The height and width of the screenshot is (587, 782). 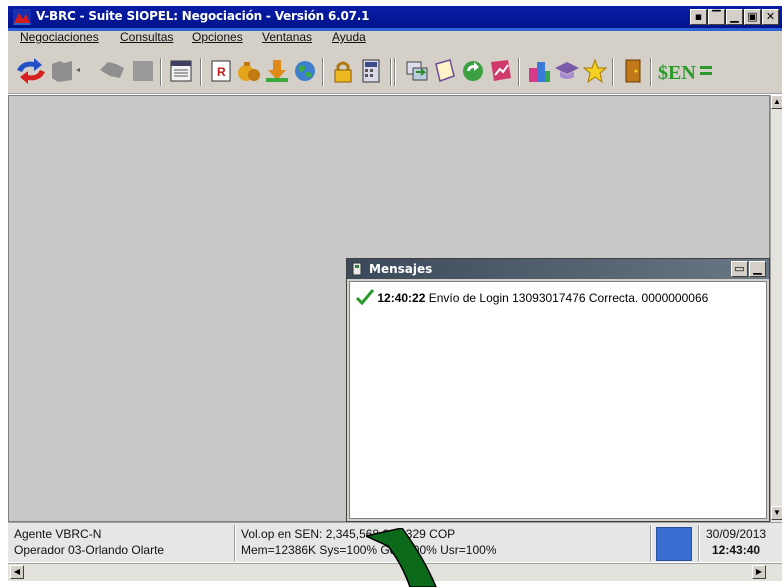 What do you see at coordinates (146, 37) in the screenshot?
I see `menu-consultas: Consultas` at bounding box center [146, 37].